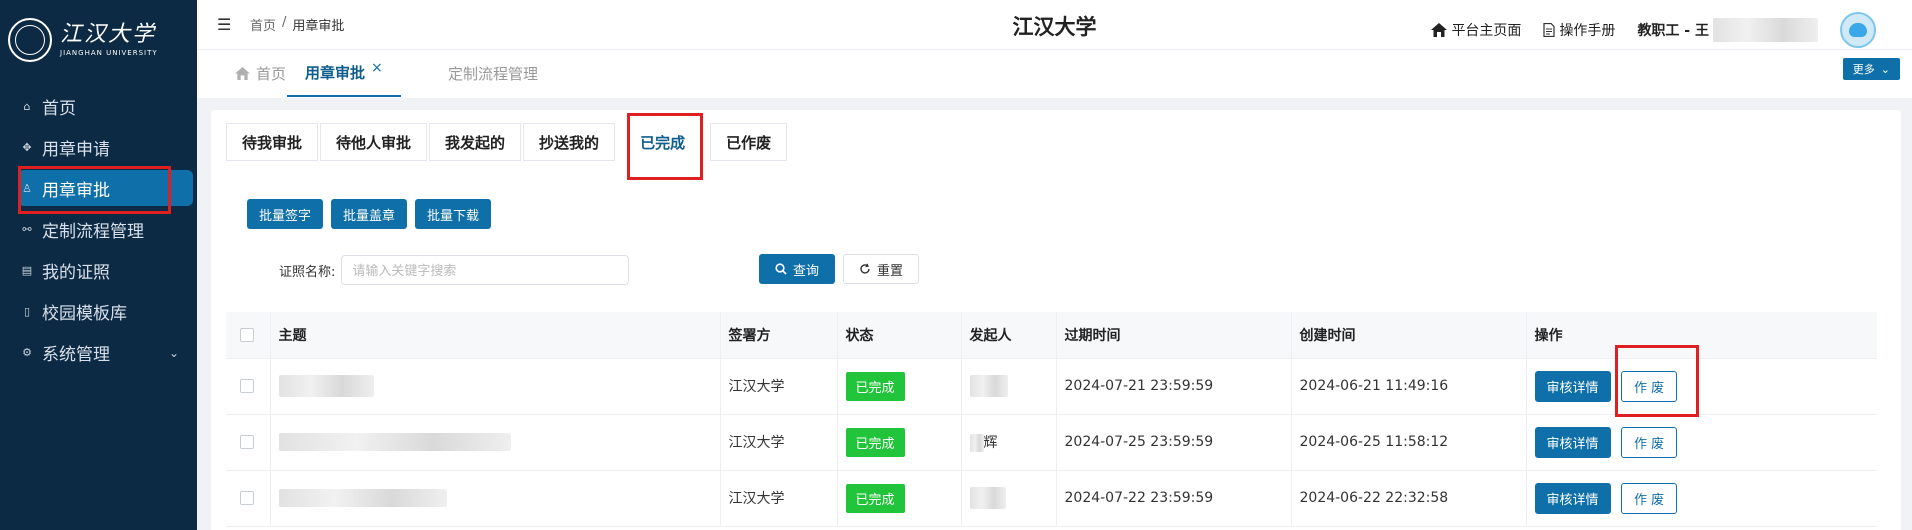 This screenshot has width=1912, height=530. What do you see at coordinates (495, 335) in the screenshot?
I see `column-header-subject: 主题` at bounding box center [495, 335].